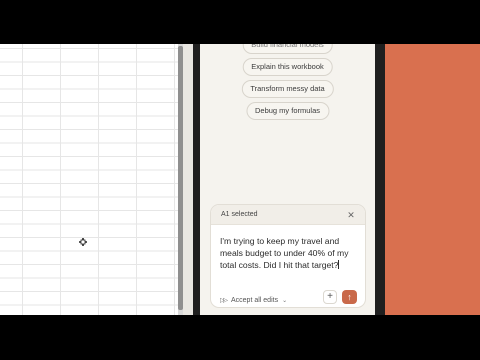 This screenshot has height=360, width=480. What do you see at coordinates (239, 214) in the screenshot?
I see `selection-label: A1 selected` at bounding box center [239, 214].